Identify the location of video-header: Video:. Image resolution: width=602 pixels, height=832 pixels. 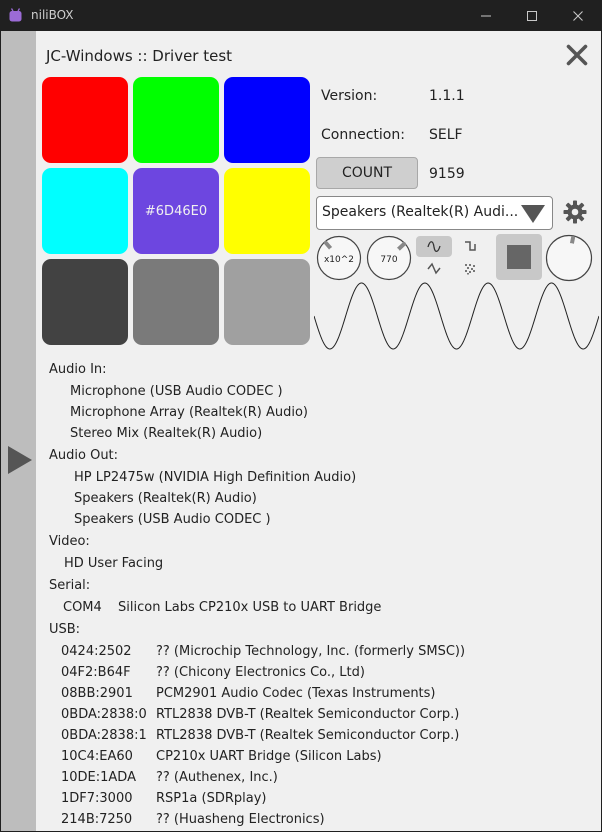
(69, 541).